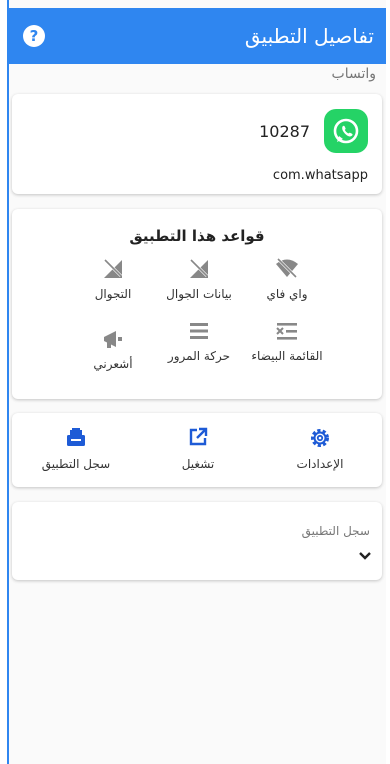 The width and height of the screenshot is (390, 764). I want to click on app-name: واتساب, so click(353, 74).